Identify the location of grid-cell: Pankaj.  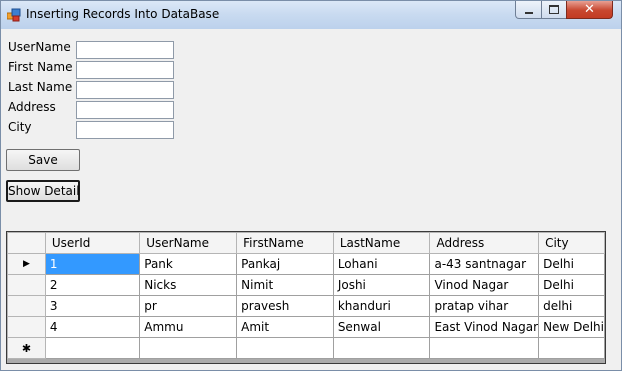
(285, 264).